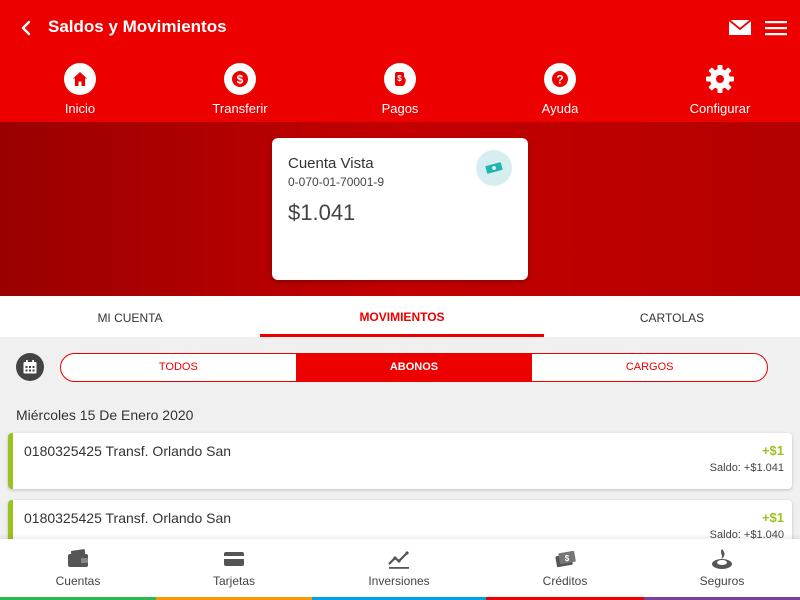 This screenshot has width=800, height=600. I want to click on home-icon, so click(80, 79).